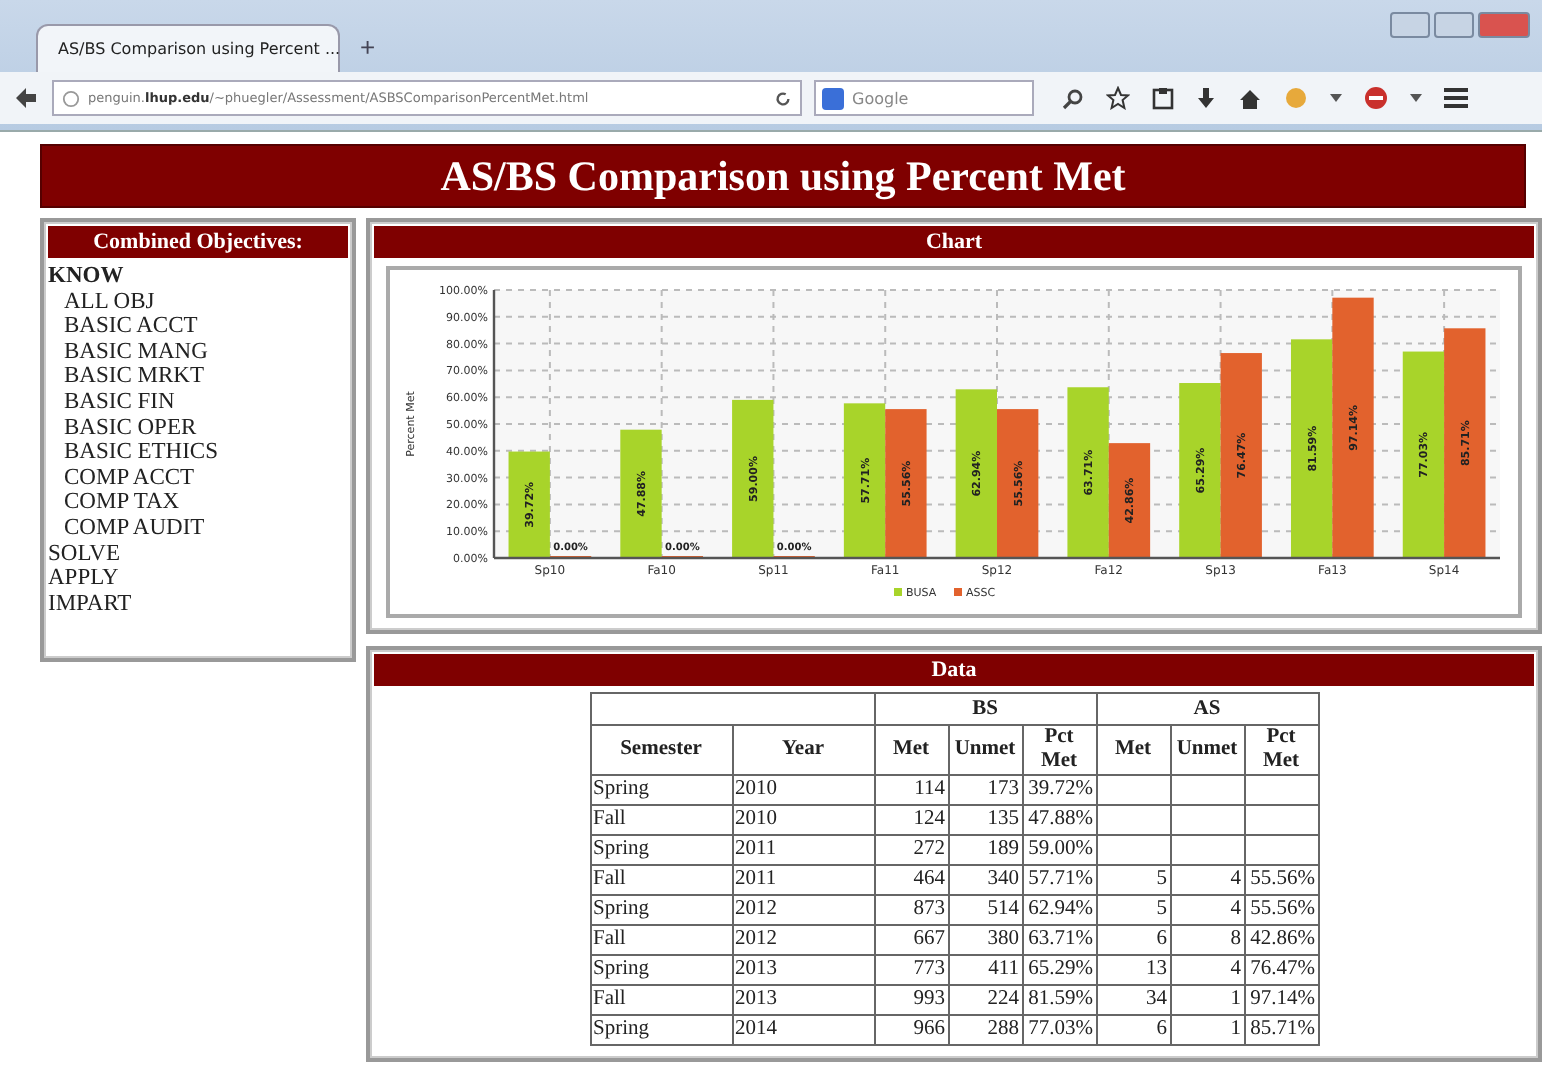 This screenshot has width=1542, height=1074. Describe the element at coordinates (911, 790) in the screenshot. I see `table-cell: 114` at that location.